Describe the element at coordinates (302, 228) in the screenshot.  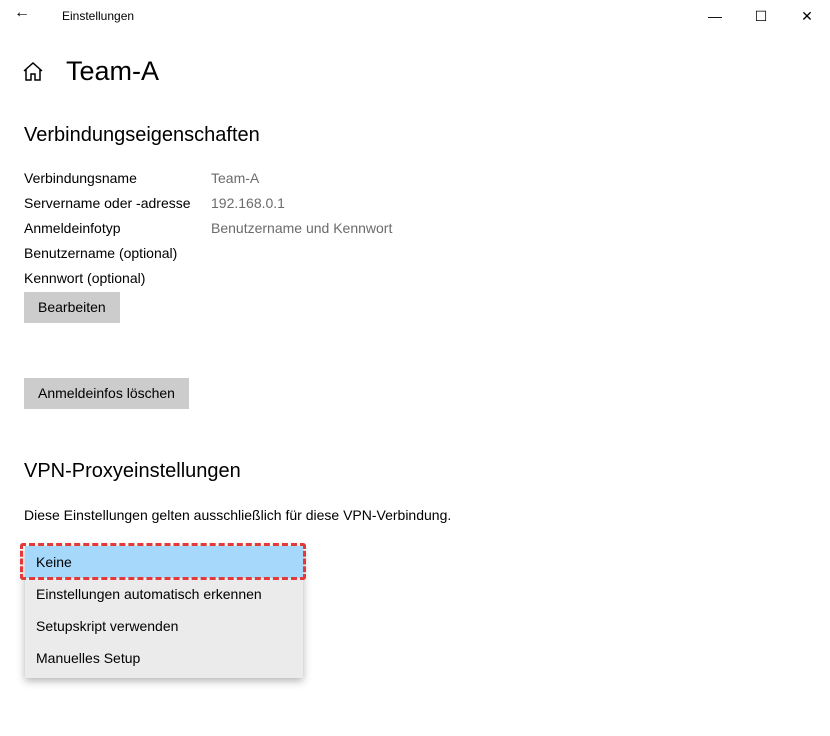
I see `property-value: Benutzername und Kennwort` at that location.